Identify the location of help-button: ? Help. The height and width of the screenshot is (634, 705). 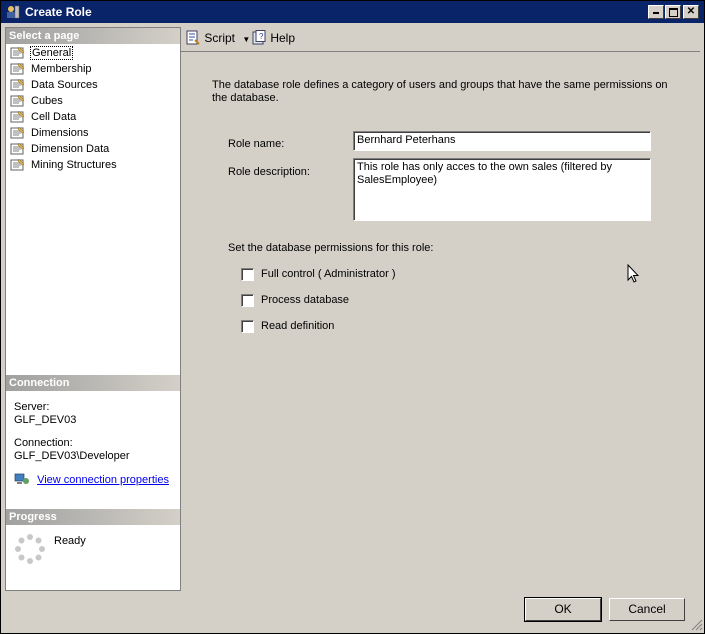
(273, 38).